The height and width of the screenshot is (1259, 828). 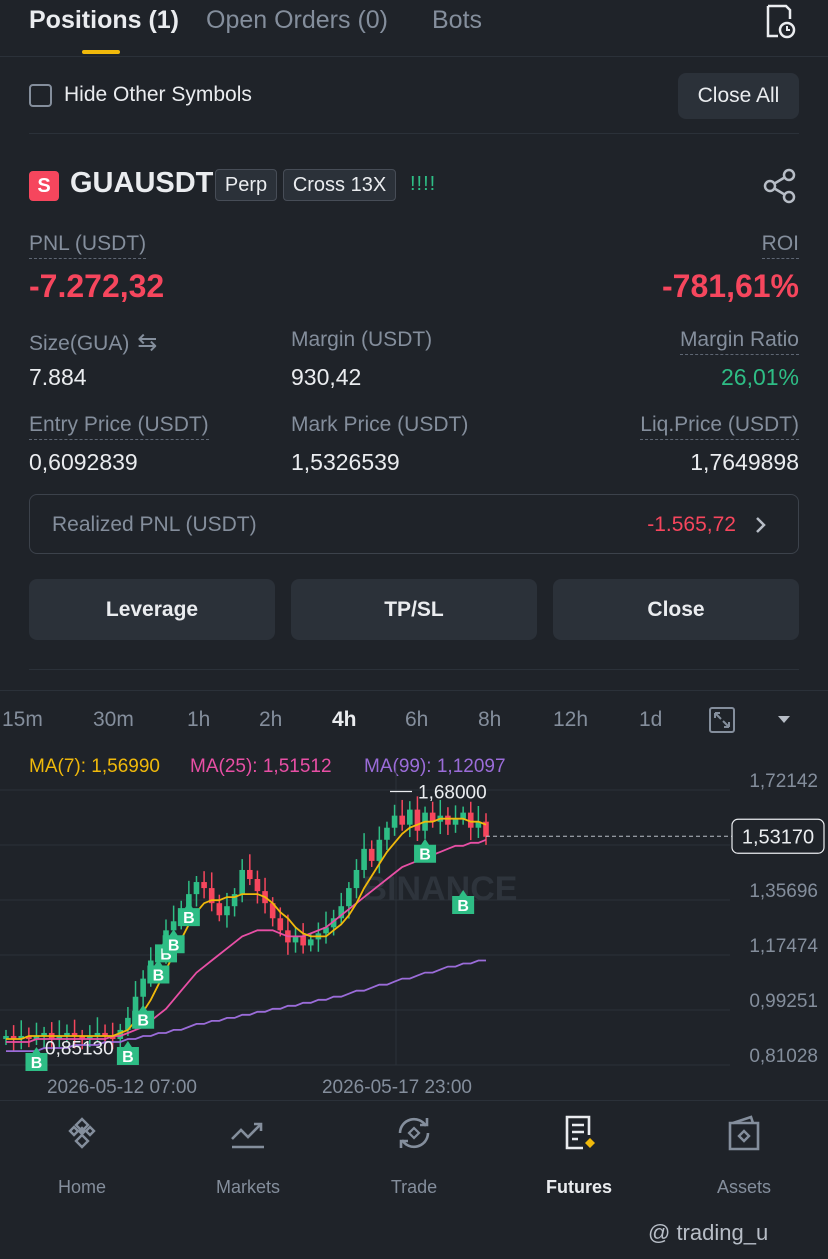 I want to click on timeframe-8h: 8h, so click(x=489, y=720).